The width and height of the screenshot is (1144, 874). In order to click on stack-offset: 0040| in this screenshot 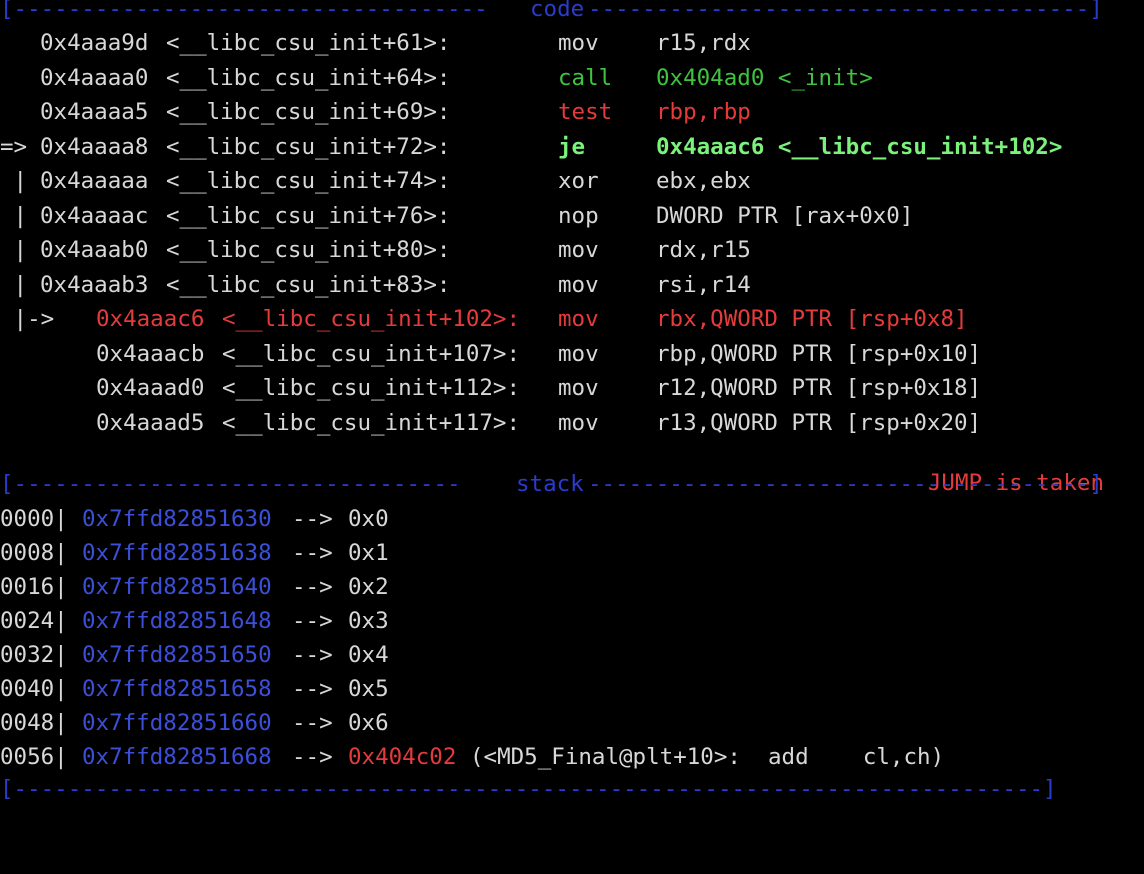, I will do `click(34, 689)`.